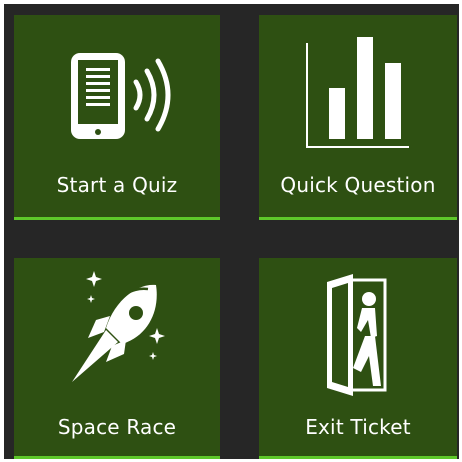 This screenshot has height=462, width=462. What do you see at coordinates (117, 90) in the screenshot?
I see `tablet-broadcast-icon` at bounding box center [117, 90].